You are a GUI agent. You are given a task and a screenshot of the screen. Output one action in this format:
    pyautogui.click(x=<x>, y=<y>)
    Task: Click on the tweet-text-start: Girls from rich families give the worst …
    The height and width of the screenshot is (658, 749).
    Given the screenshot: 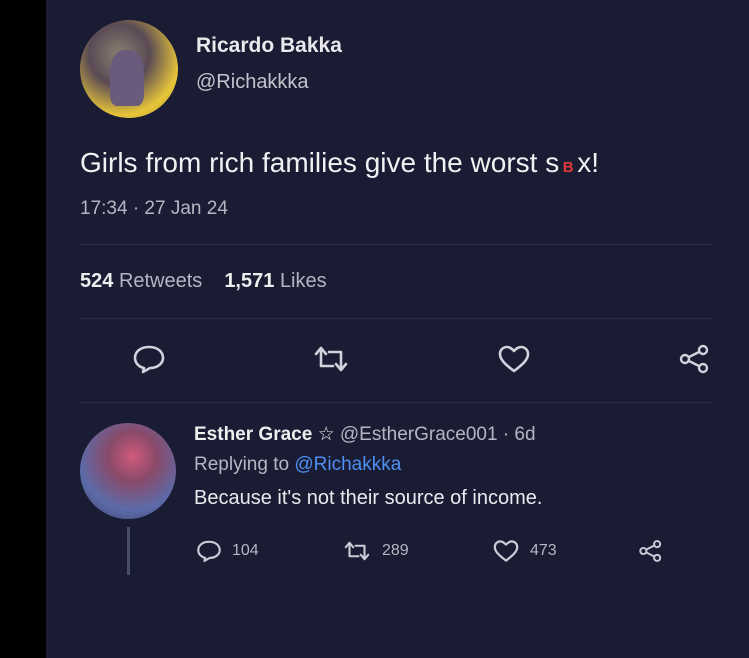 What is the action you would take?
    pyautogui.click(x=320, y=162)
    